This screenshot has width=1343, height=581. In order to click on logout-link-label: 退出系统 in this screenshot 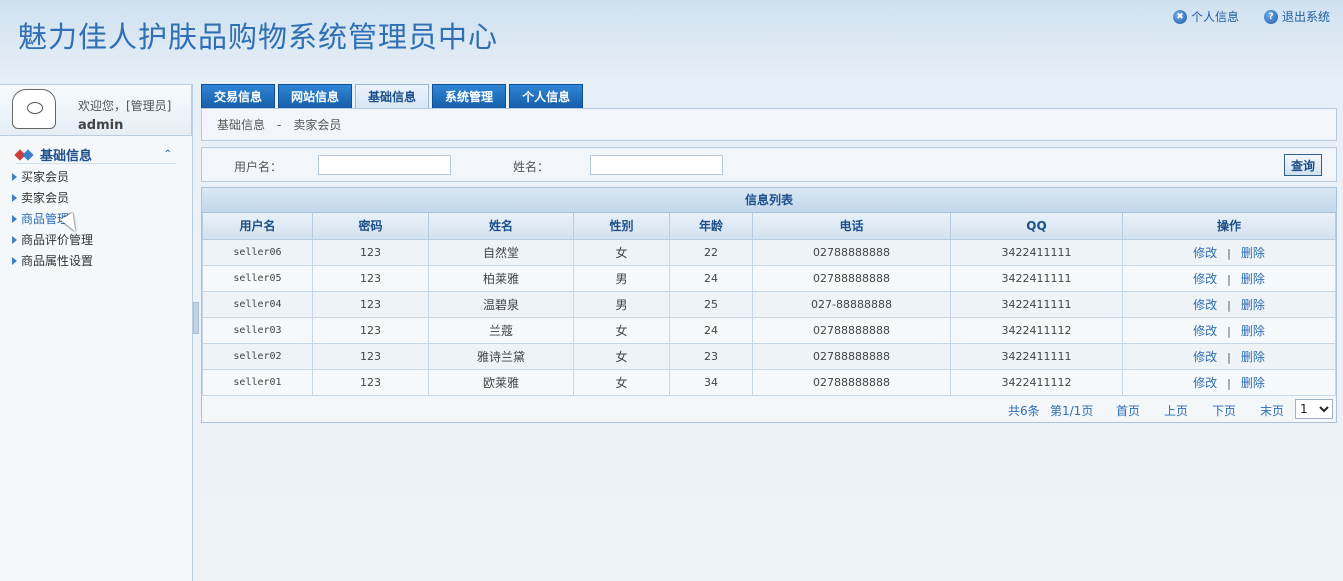, I will do `click(1306, 17)`.